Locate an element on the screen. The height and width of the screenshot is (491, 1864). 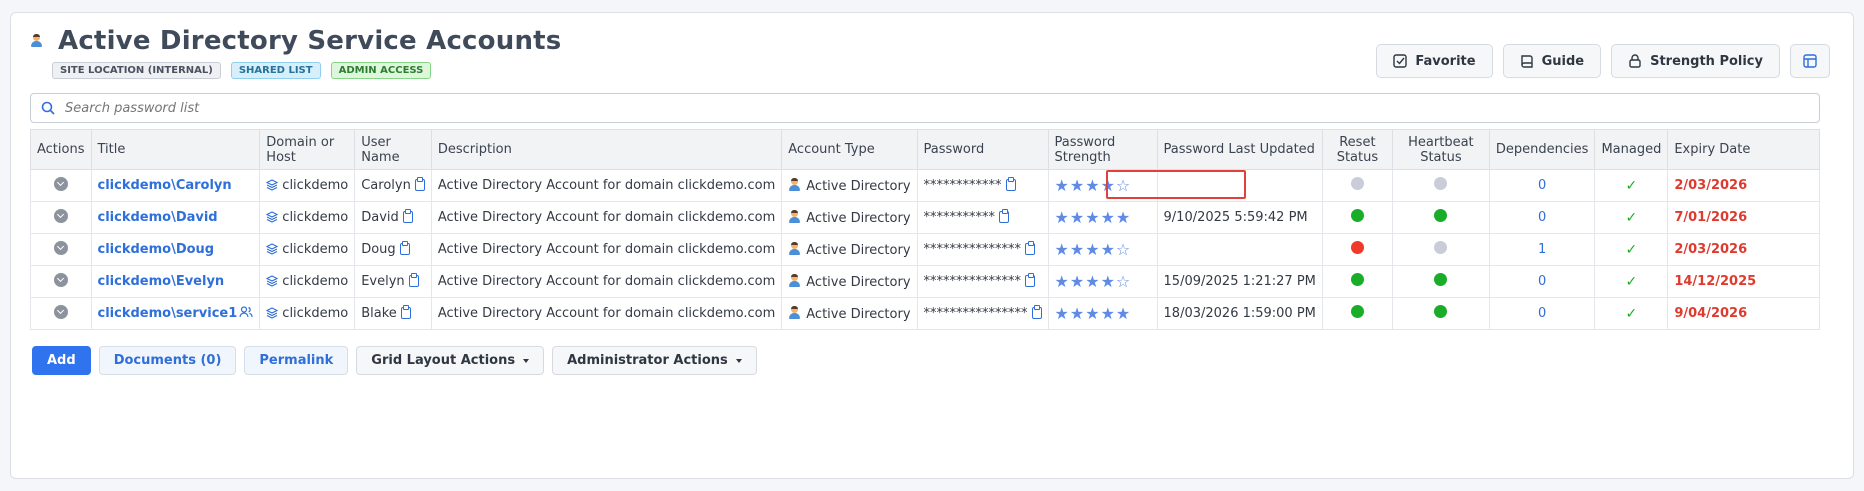
expiry-cell: 9/04/2026 is located at coordinates (1743, 313).